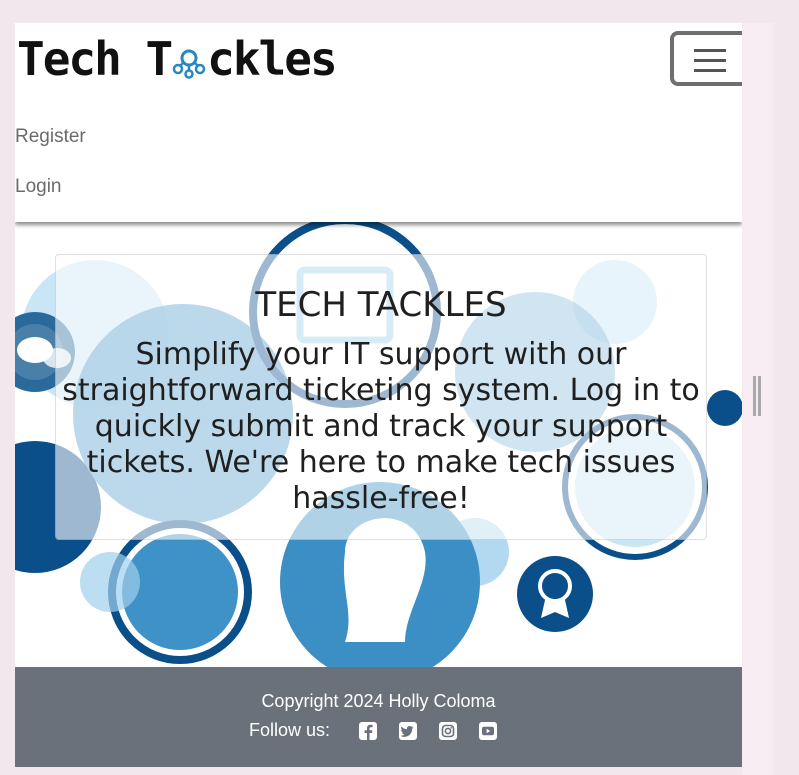 The image size is (799, 775). What do you see at coordinates (378, 717) in the screenshot?
I see `footer: Copyright 2024 Holly Coloma Follow us:` at bounding box center [378, 717].